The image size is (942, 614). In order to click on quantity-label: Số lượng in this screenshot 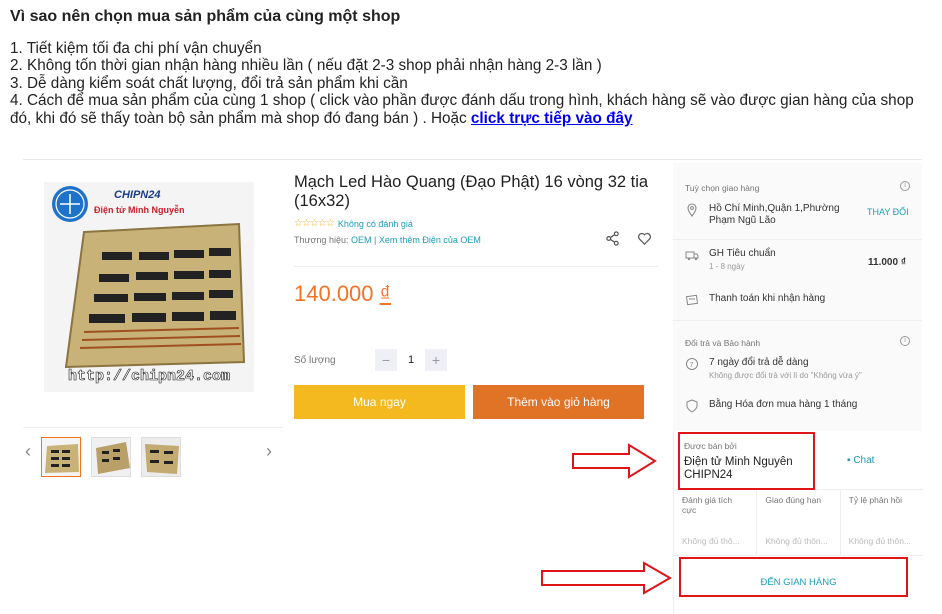, I will do `click(315, 360)`.